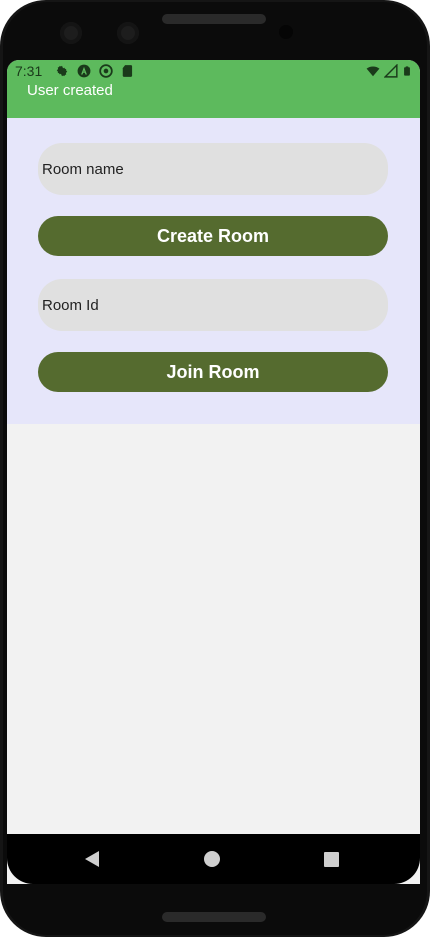  What do you see at coordinates (213, 372) in the screenshot?
I see `join-room-button: Join Room` at bounding box center [213, 372].